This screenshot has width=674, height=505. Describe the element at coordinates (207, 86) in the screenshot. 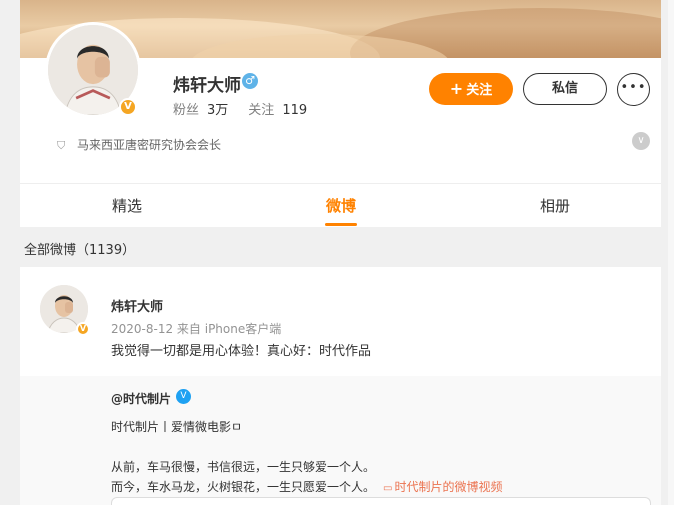

I see `profile-name: 炜轩大师` at that location.